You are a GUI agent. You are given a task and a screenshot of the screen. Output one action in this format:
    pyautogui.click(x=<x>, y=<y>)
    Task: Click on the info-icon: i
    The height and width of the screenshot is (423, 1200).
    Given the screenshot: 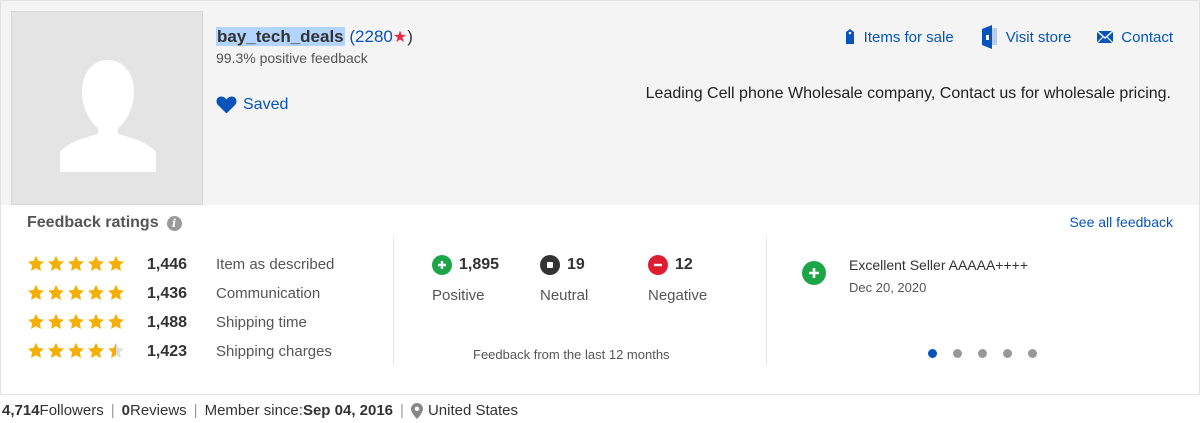 What is the action you would take?
    pyautogui.click(x=174, y=223)
    